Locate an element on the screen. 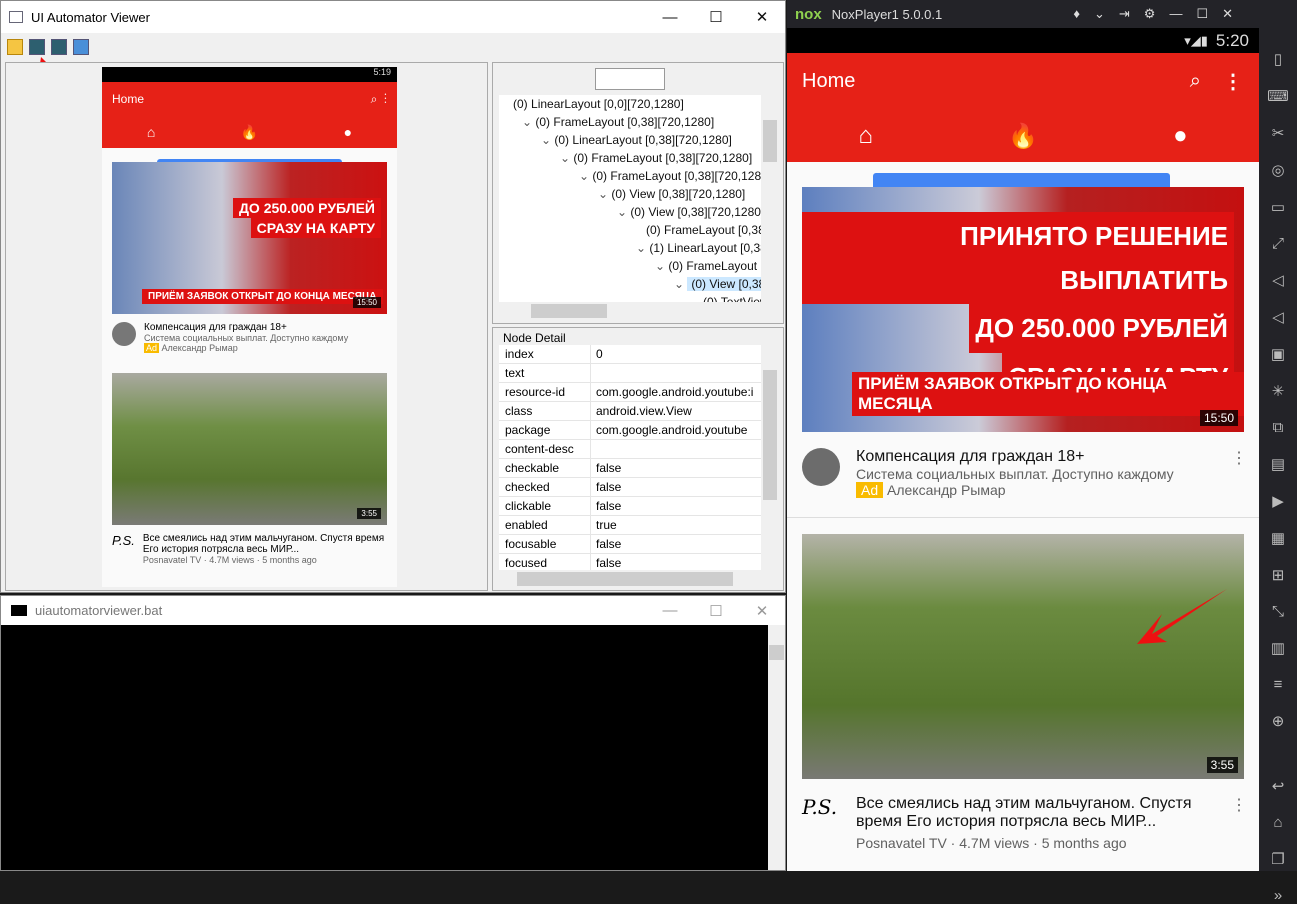 The image size is (1297, 904). menu-icon: ≡ is located at coordinates (1278, 684).